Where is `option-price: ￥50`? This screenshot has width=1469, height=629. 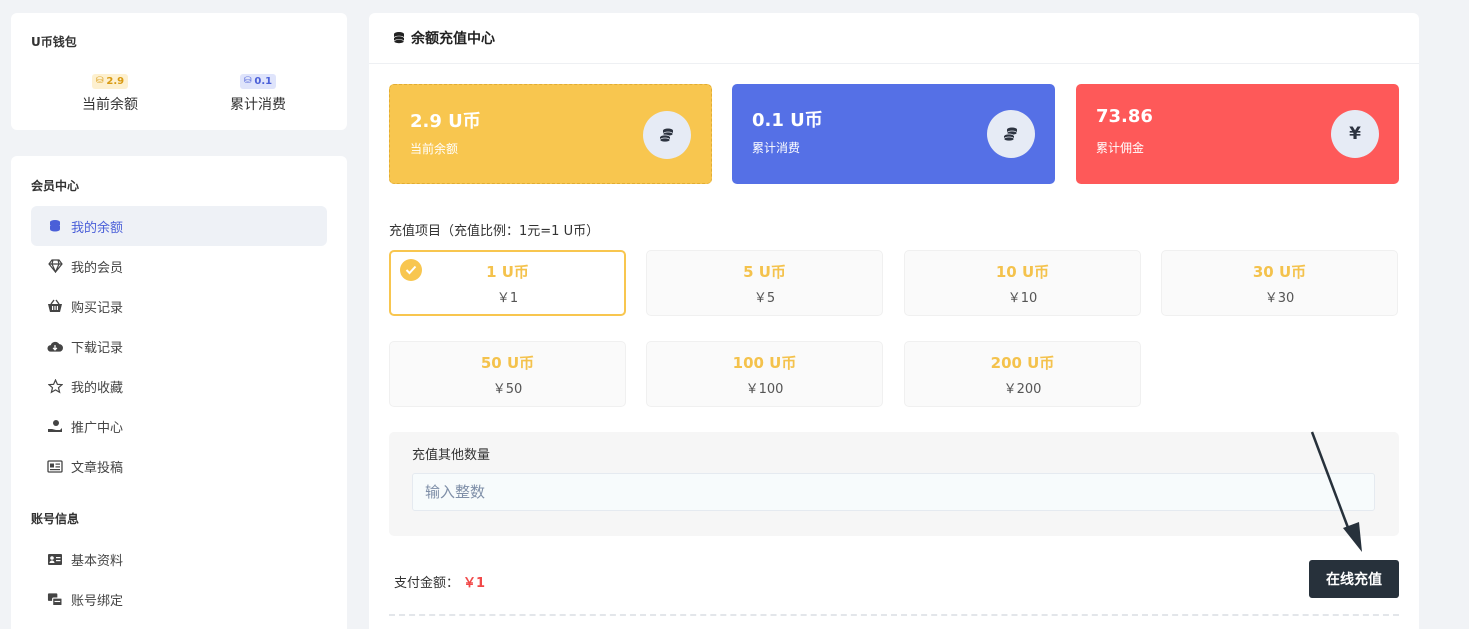
option-price: ￥50 is located at coordinates (507, 389).